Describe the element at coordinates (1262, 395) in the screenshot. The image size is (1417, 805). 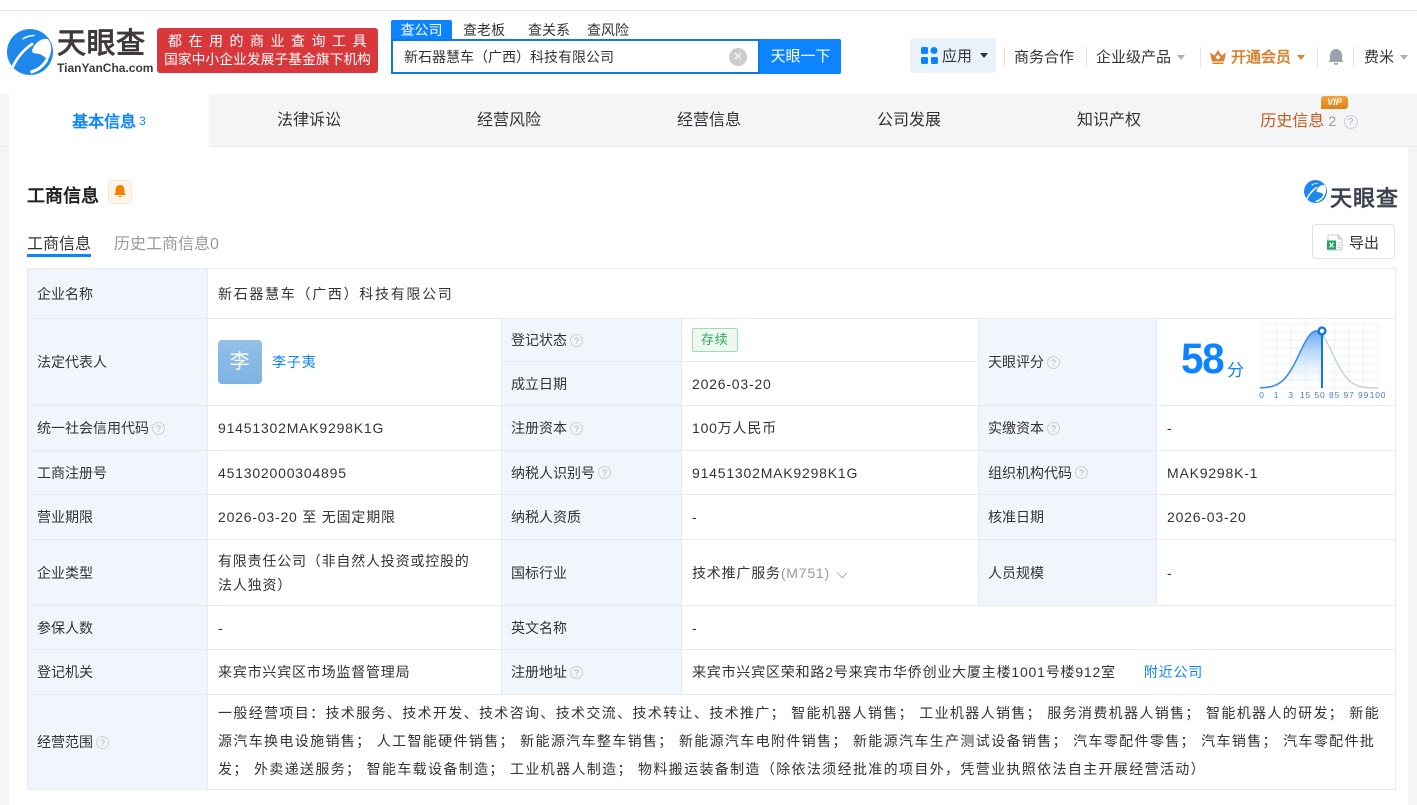
I see `svg-text: 0` at that location.